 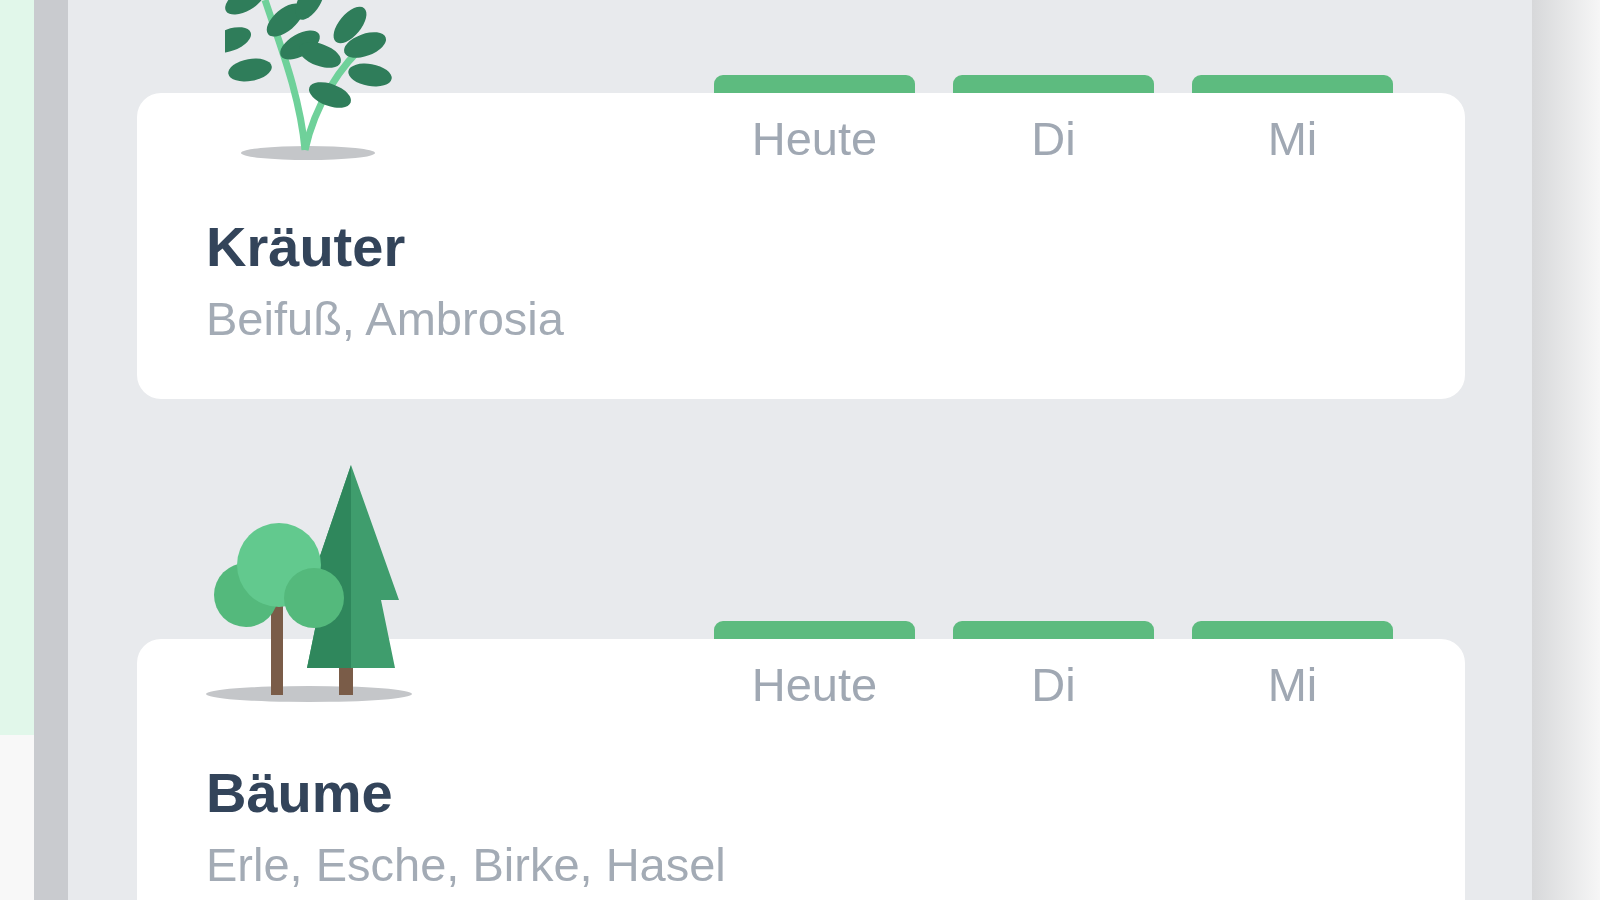 I want to click on category-subtitle: Erle, Esche, Birke, Hasel, so click(x=466, y=865).